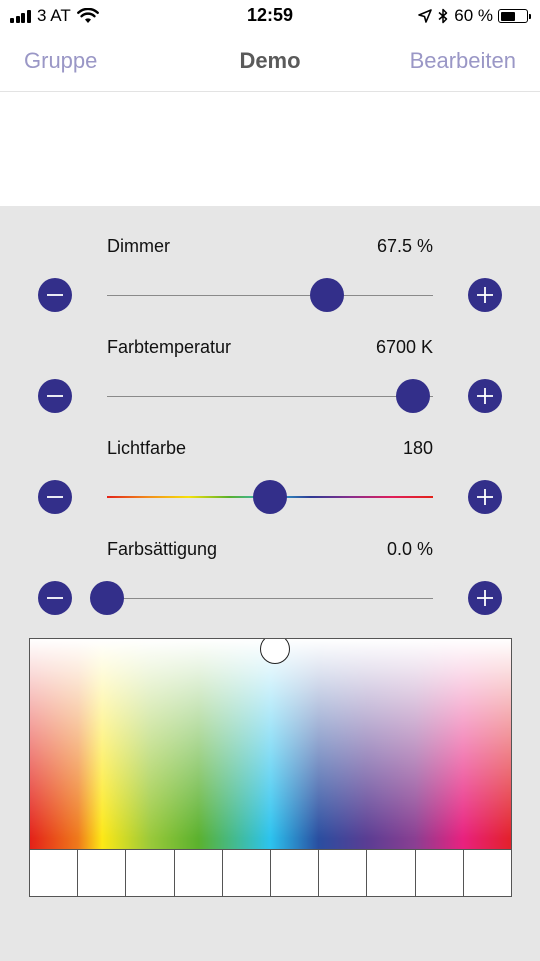 This screenshot has width=540, height=961. I want to click on farbtemperatur-slider-thumb, so click(413, 396).